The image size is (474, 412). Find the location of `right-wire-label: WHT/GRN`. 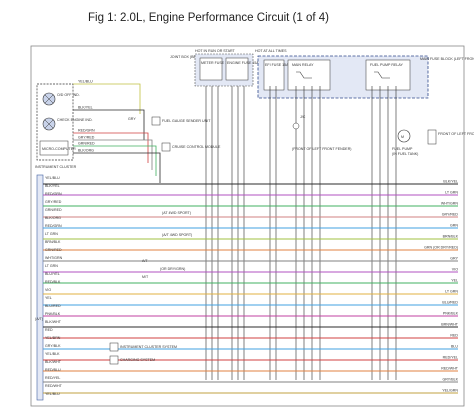

right-wire-label: WHT/GRN is located at coordinates (450, 204).